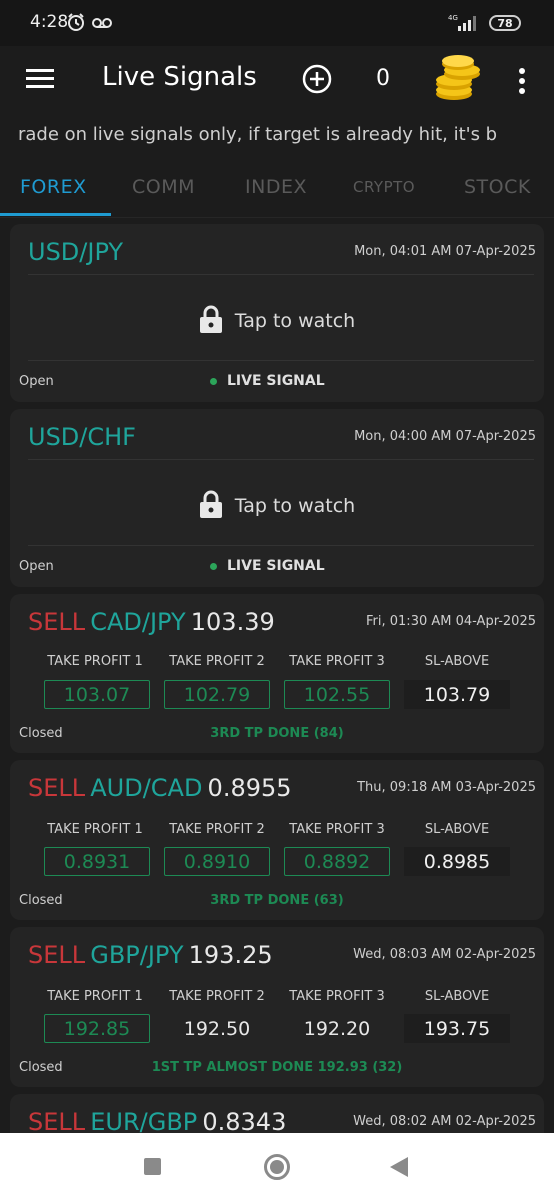  What do you see at coordinates (97, 694) in the screenshot?
I see `tp1-value: 103.07` at bounding box center [97, 694].